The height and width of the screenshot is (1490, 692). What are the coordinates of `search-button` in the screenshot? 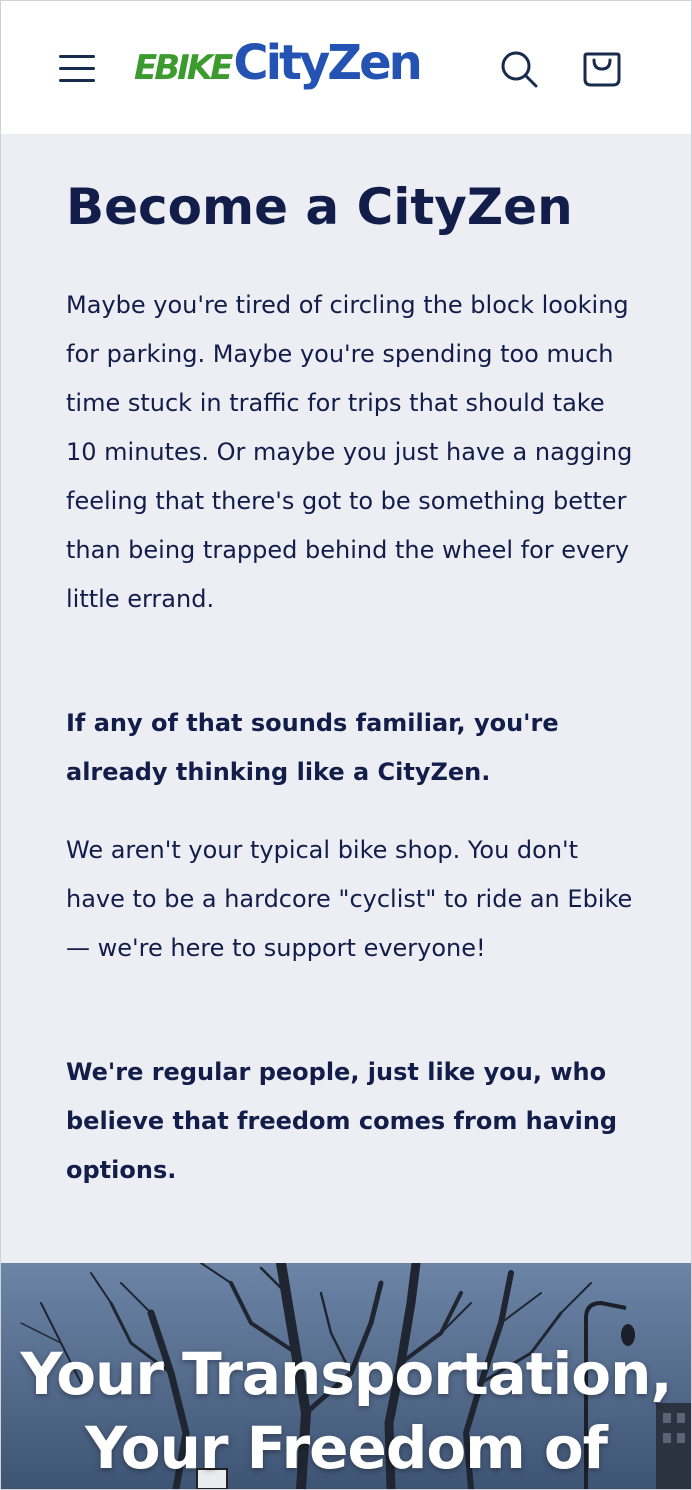 It's located at (519, 69).